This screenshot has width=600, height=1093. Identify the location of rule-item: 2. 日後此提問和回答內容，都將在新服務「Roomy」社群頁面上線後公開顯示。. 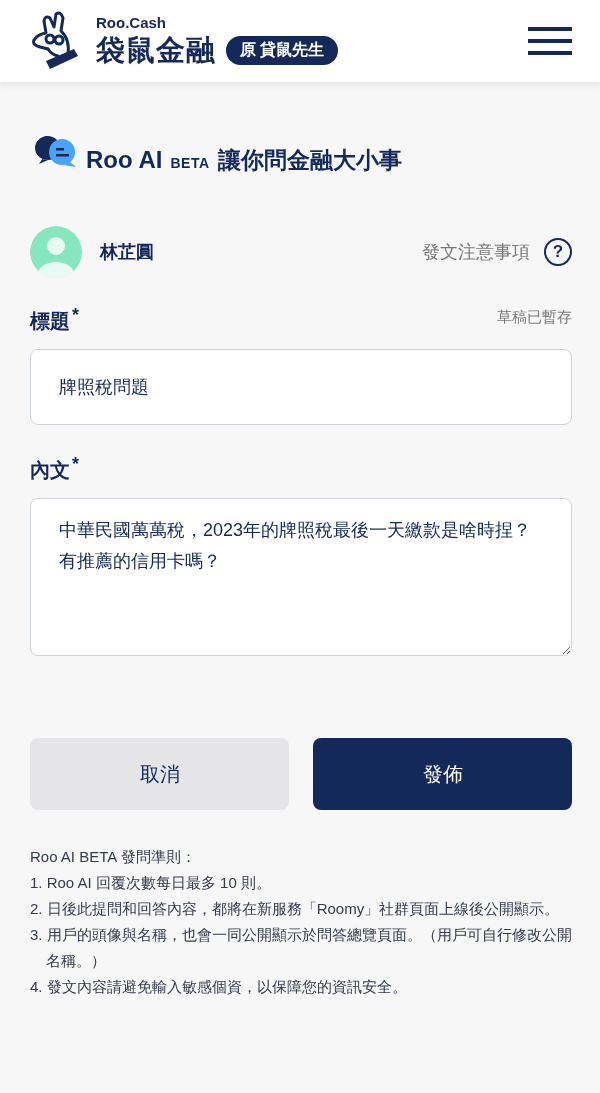
(295, 909).